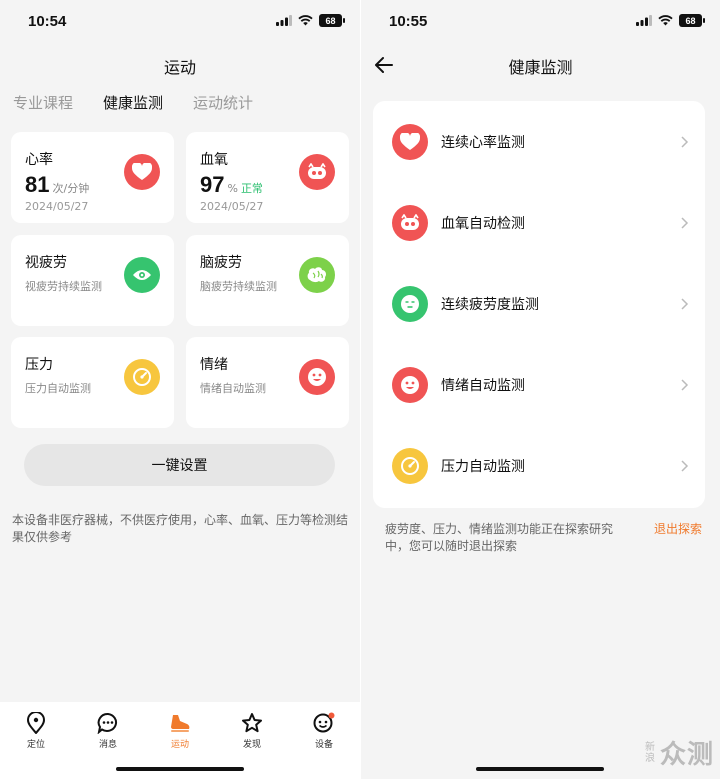  What do you see at coordinates (179, 67) in the screenshot?
I see `page-title: 运动` at bounding box center [179, 67].